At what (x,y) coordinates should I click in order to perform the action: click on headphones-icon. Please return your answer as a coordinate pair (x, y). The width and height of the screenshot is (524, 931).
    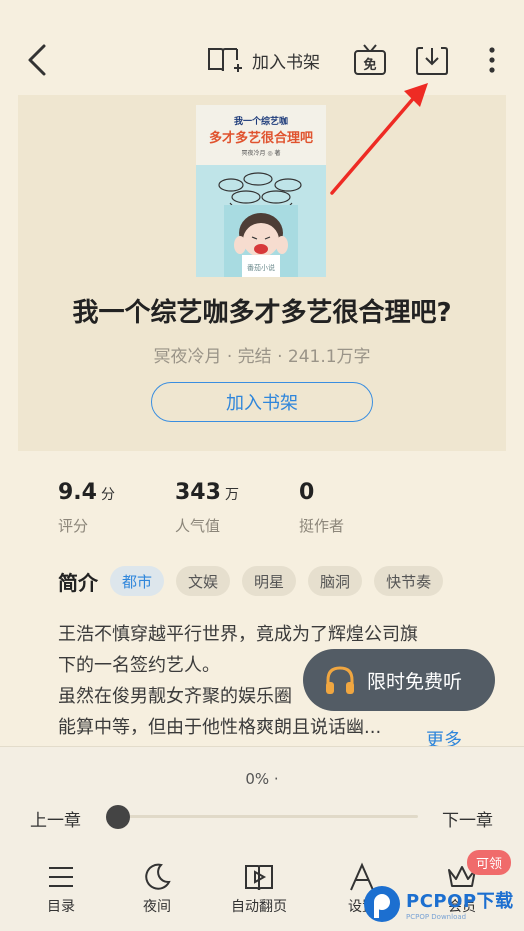
    Looking at the image, I should click on (340, 680).